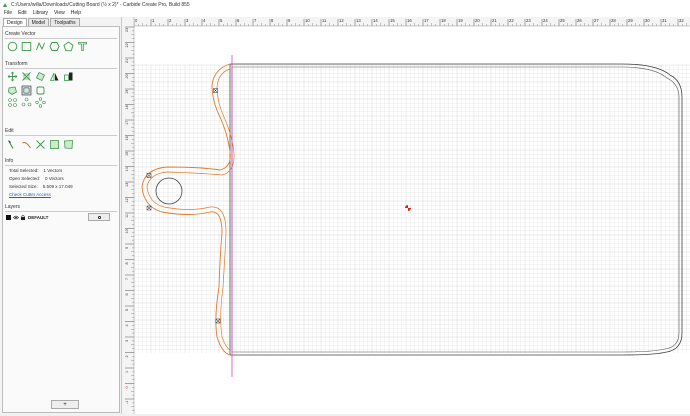 The width and height of the screenshot is (690, 416). I want to click on nest-icon, so click(40, 102).